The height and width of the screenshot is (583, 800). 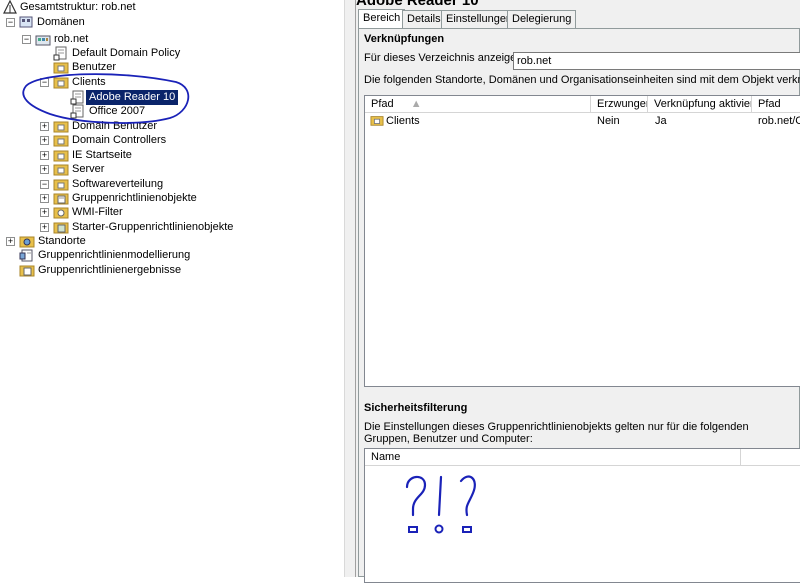 What do you see at coordinates (61, 227) in the screenshot?
I see `starter-gpo-icon` at bounding box center [61, 227].